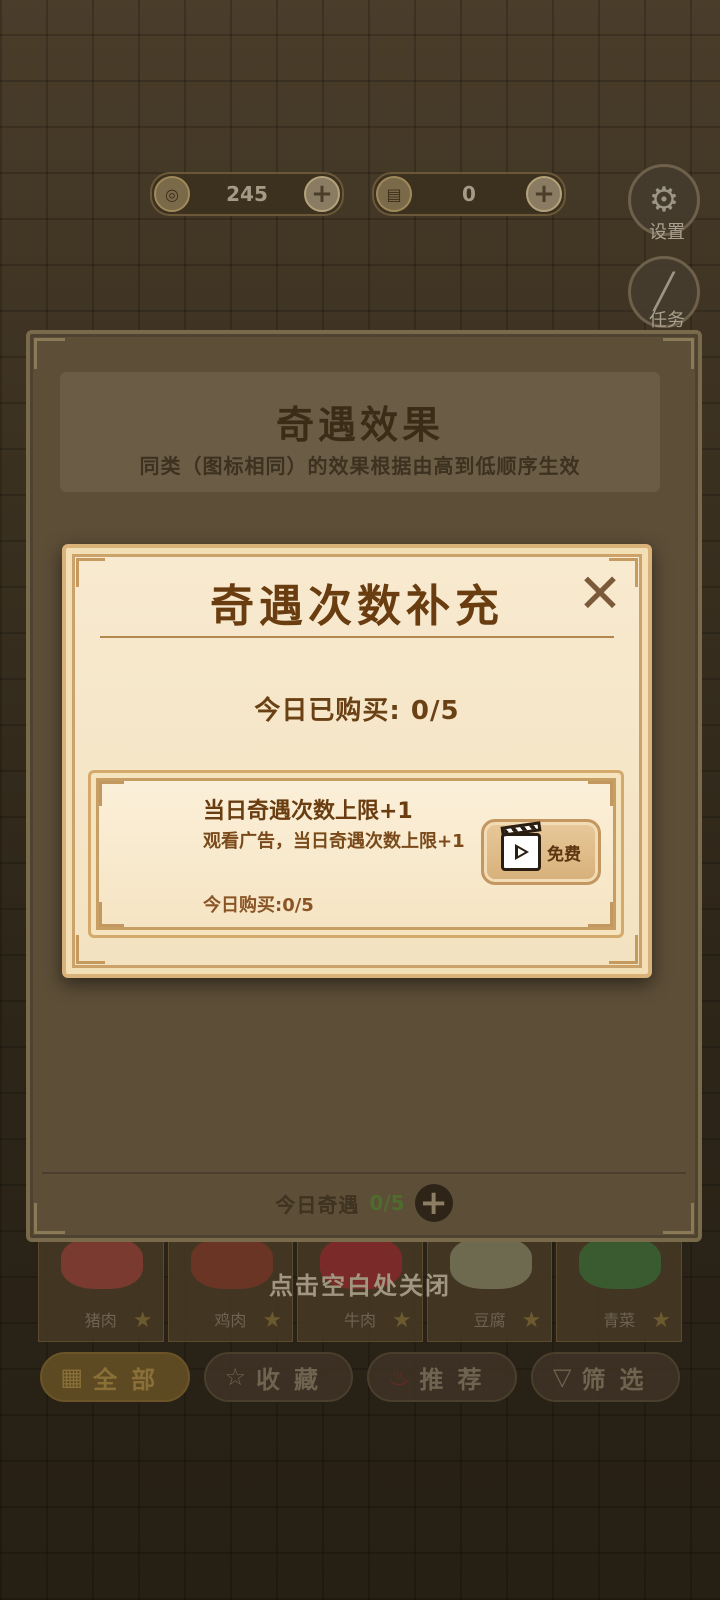 This screenshot has width=720, height=1600. Describe the element at coordinates (360, 1377) in the screenshot. I see `filter-bar: ▦ 全部 ☆ 收藏 ♨ 推荐 ▽ 筛选` at that location.